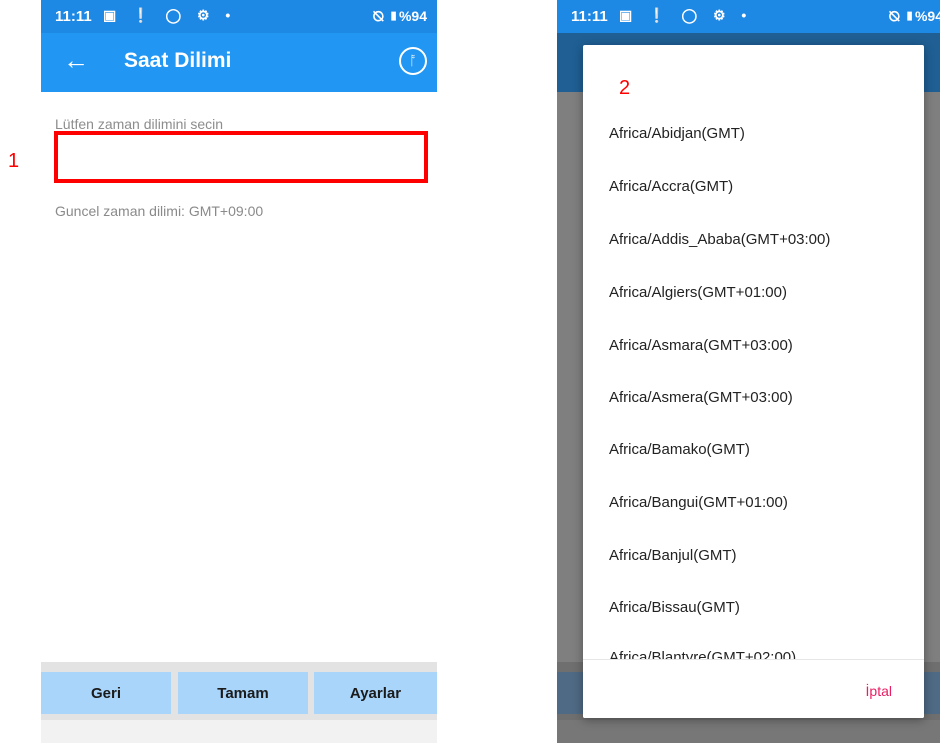  I want to click on bluetooth-icon: ᚩ, so click(413, 61).